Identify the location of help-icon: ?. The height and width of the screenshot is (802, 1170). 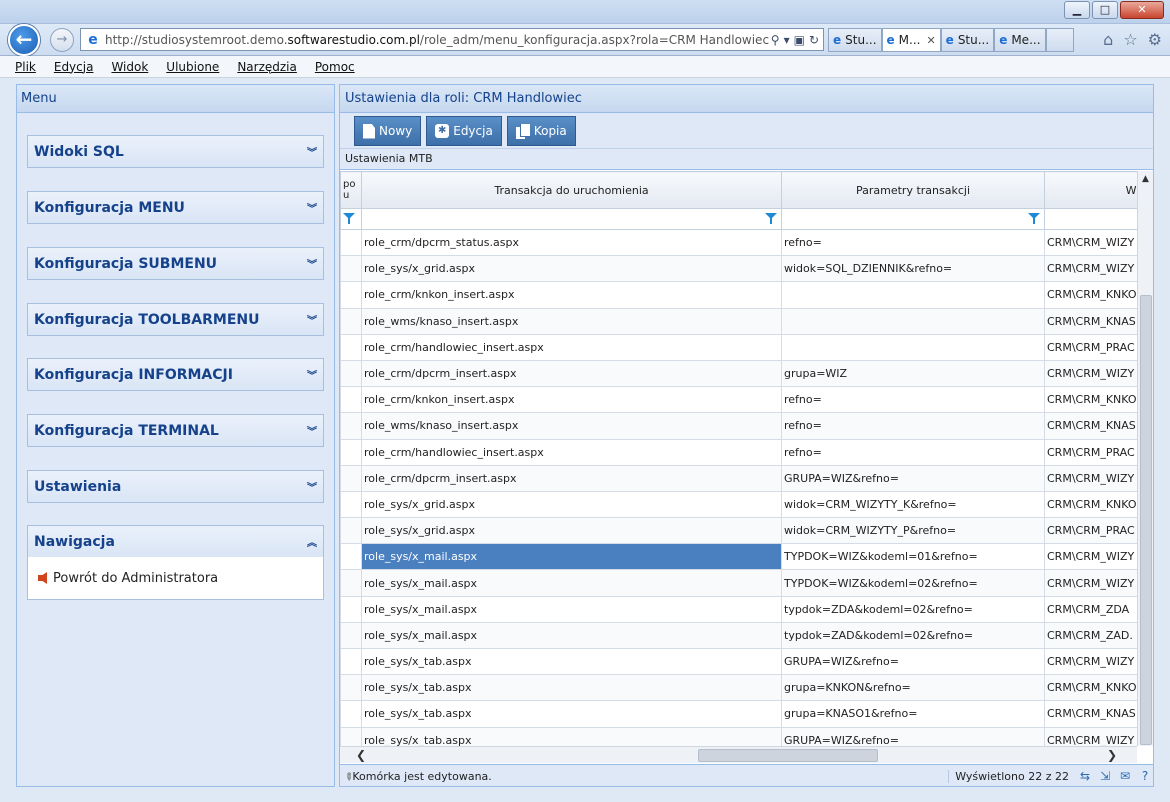
(1144, 776).